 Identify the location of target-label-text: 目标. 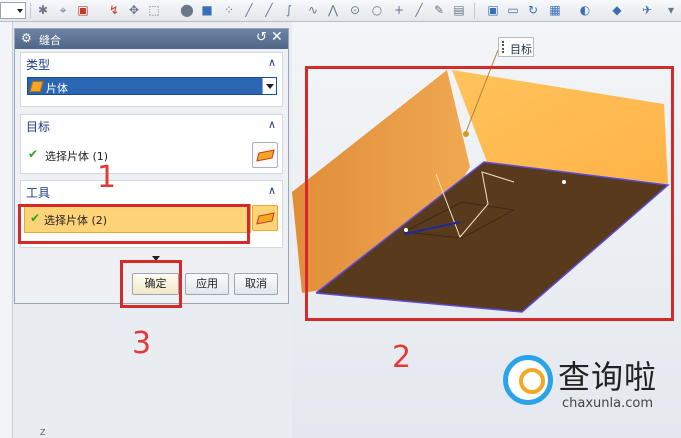
(521, 49).